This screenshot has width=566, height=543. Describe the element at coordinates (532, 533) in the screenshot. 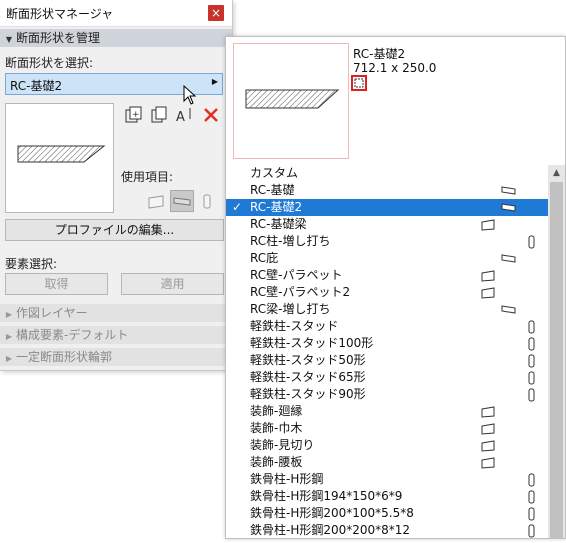

I see `column-icon` at that location.